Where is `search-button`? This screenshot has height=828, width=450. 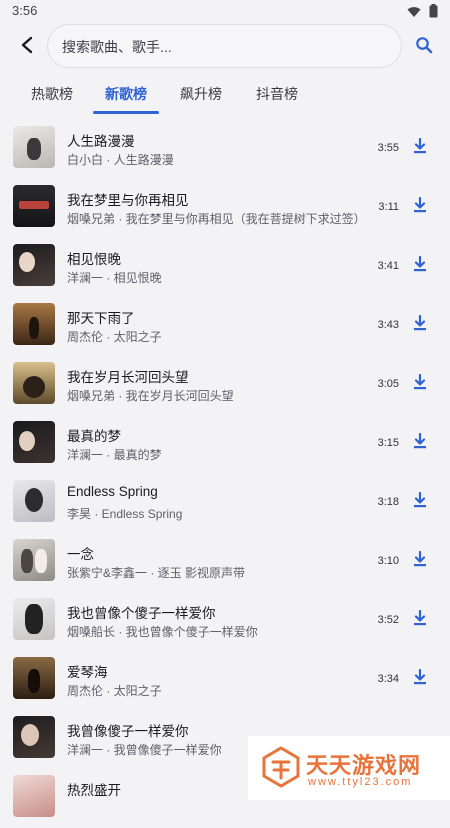
search-button is located at coordinates (424, 47).